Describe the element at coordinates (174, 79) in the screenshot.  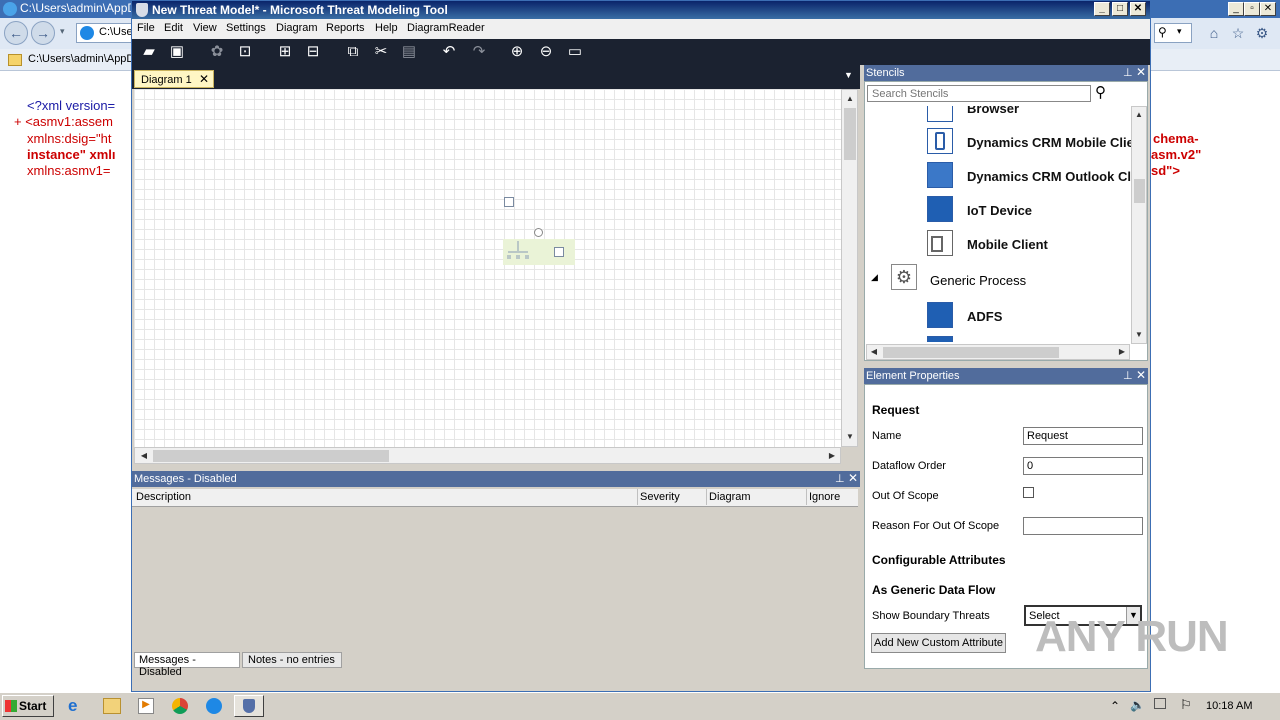
I see `tab-diagram-1: Diagram 1 ✕` at that location.